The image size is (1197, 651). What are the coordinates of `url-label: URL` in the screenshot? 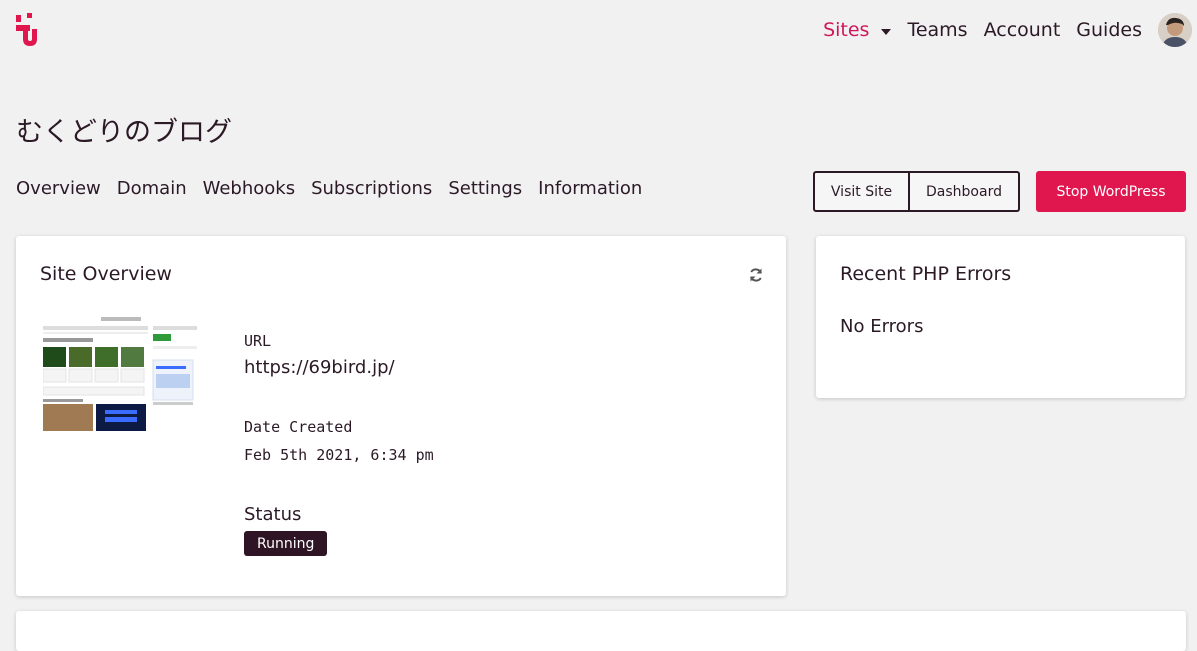 It's located at (258, 341).